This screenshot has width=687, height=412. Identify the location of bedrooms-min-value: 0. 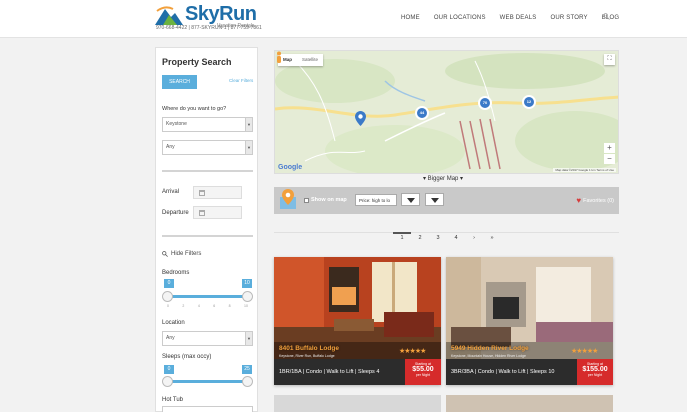
(169, 283).